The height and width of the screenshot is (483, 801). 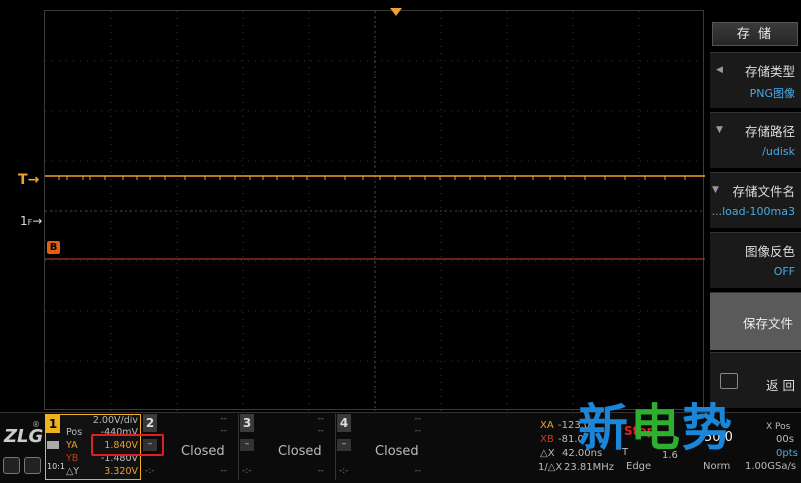 I want to click on dx-label: △X, so click(x=547, y=453).